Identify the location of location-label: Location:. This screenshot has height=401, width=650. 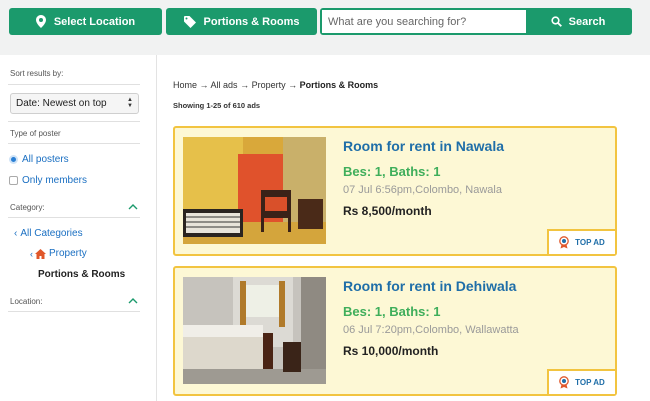
(26, 301).